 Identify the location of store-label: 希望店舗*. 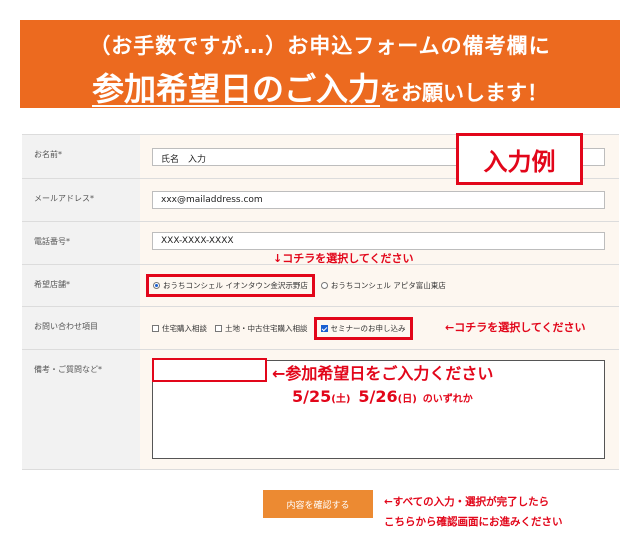
(81, 285).